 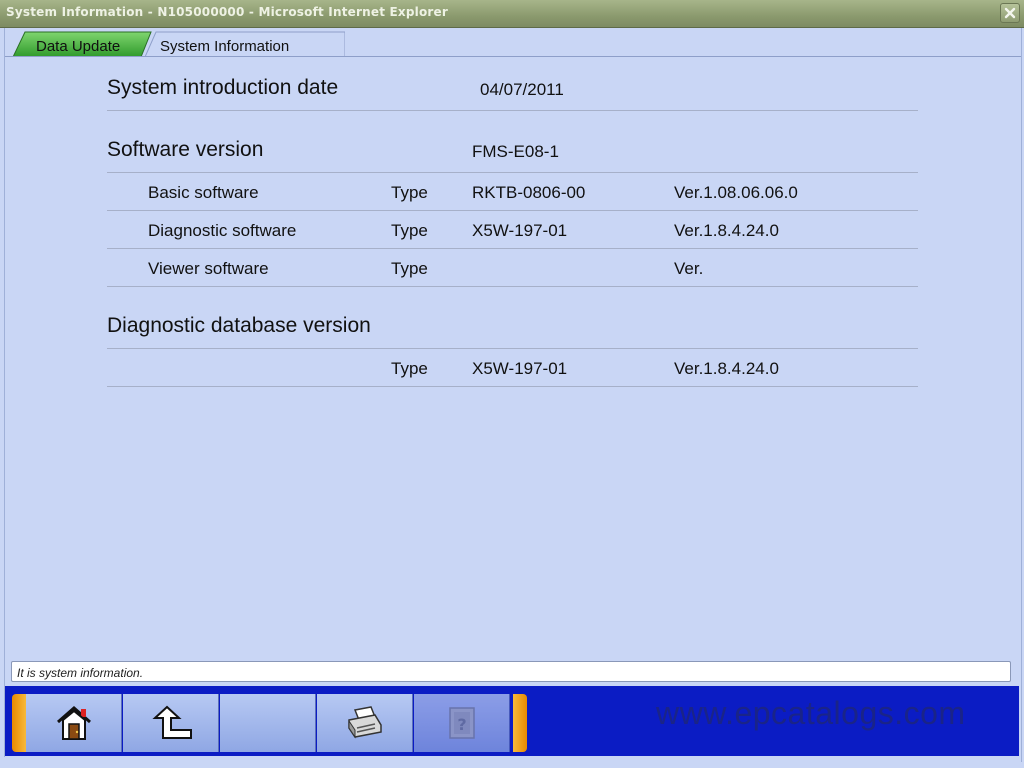 I want to click on help-button: ?, so click(x=462, y=723).